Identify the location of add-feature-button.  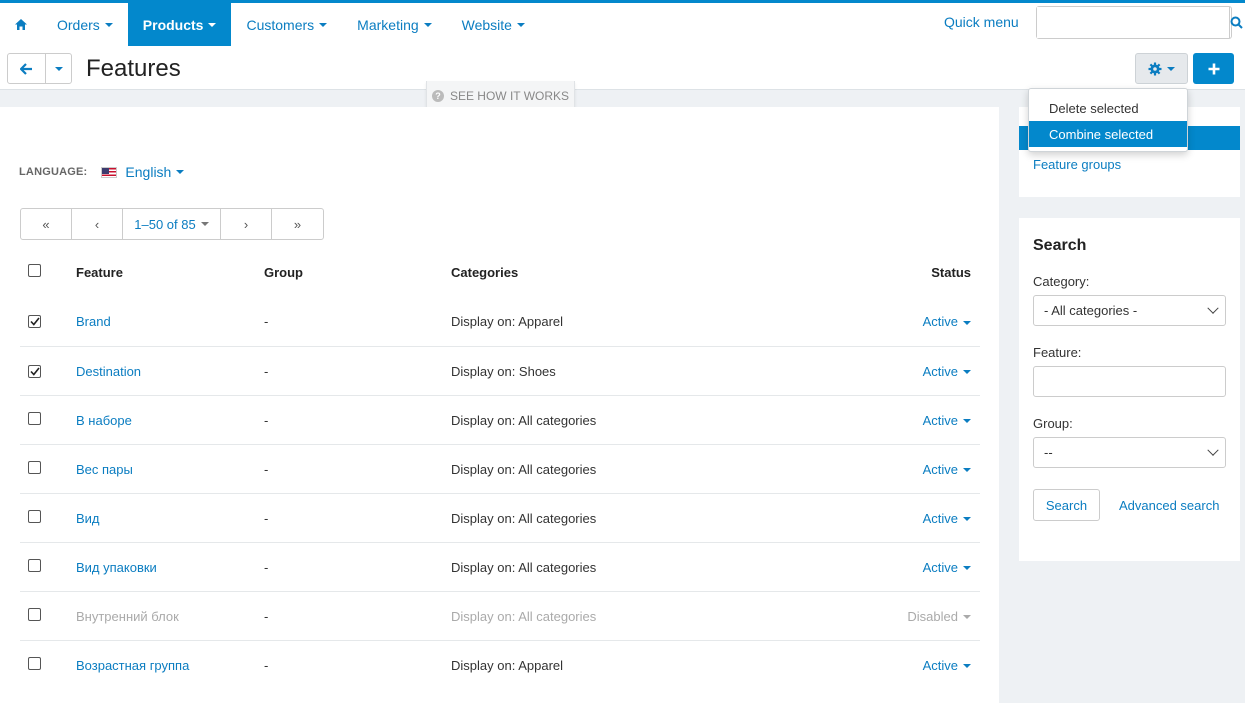
(1213, 68).